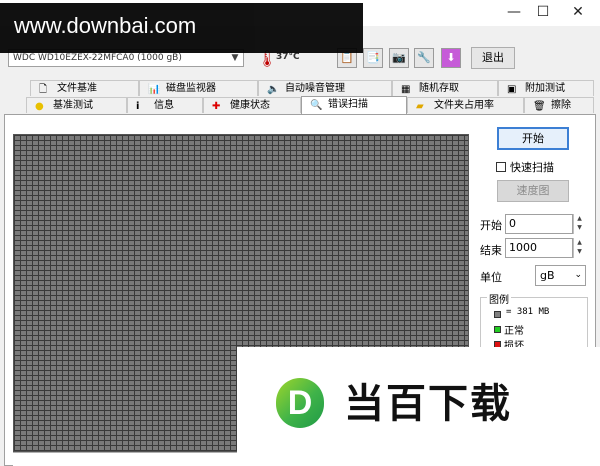 This screenshot has width=600, height=466. I want to click on access-icon: ▦, so click(406, 89).